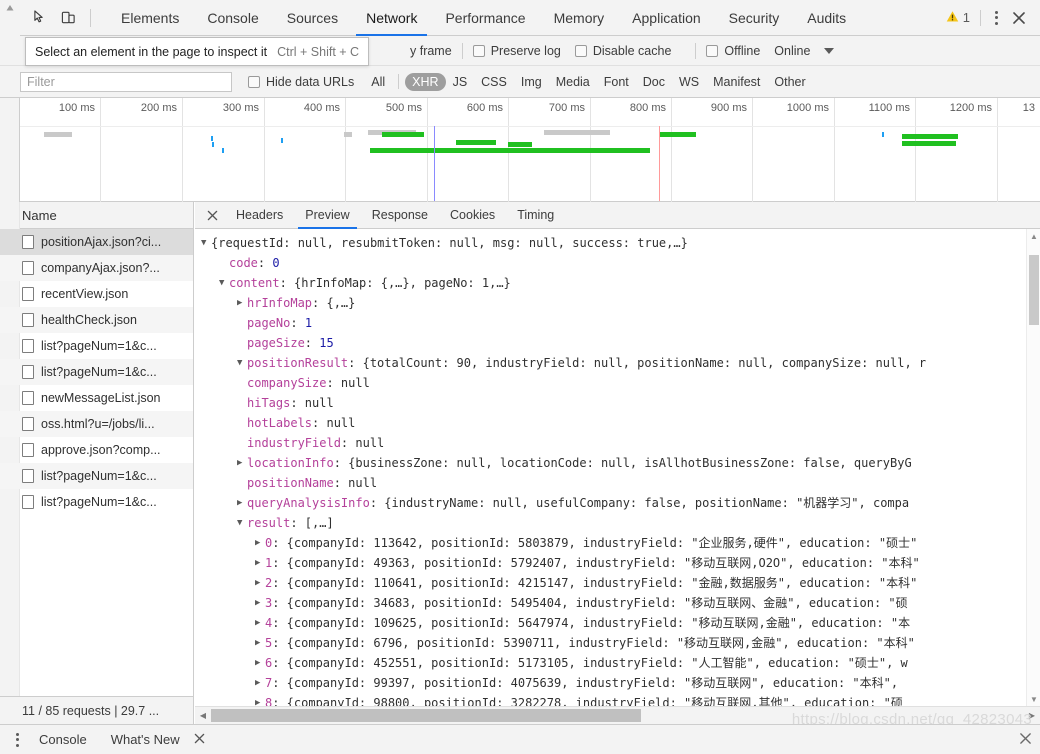 This screenshot has height=754, width=1040. I want to click on tab-audits: Audits, so click(826, 18).